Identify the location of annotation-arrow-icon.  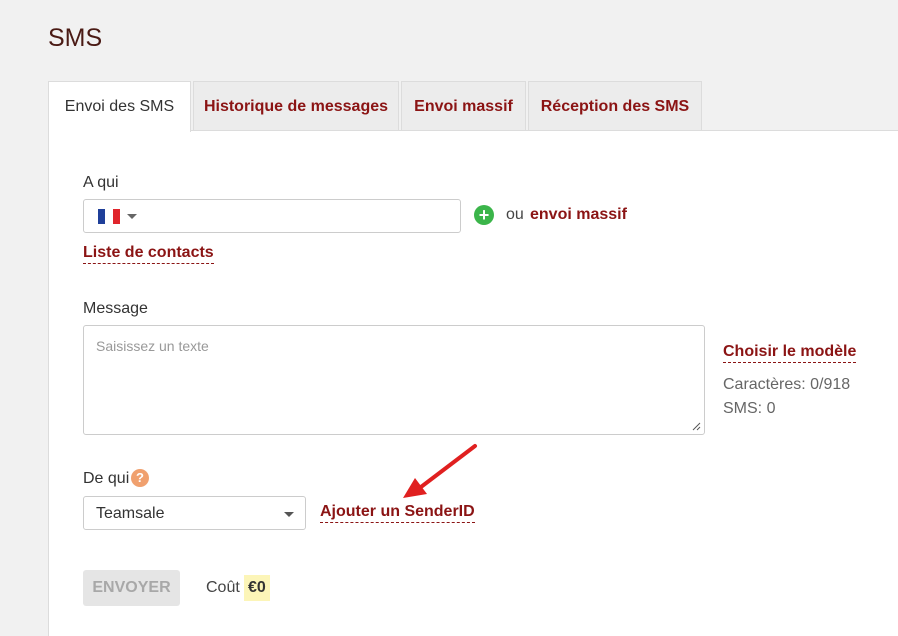
(440, 471).